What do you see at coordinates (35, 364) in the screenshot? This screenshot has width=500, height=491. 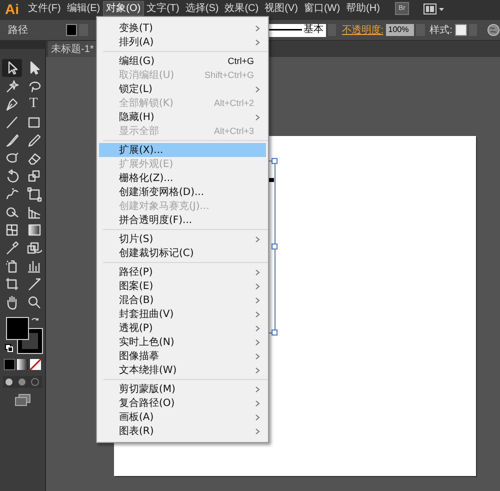 I see `none-mode-icon` at bounding box center [35, 364].